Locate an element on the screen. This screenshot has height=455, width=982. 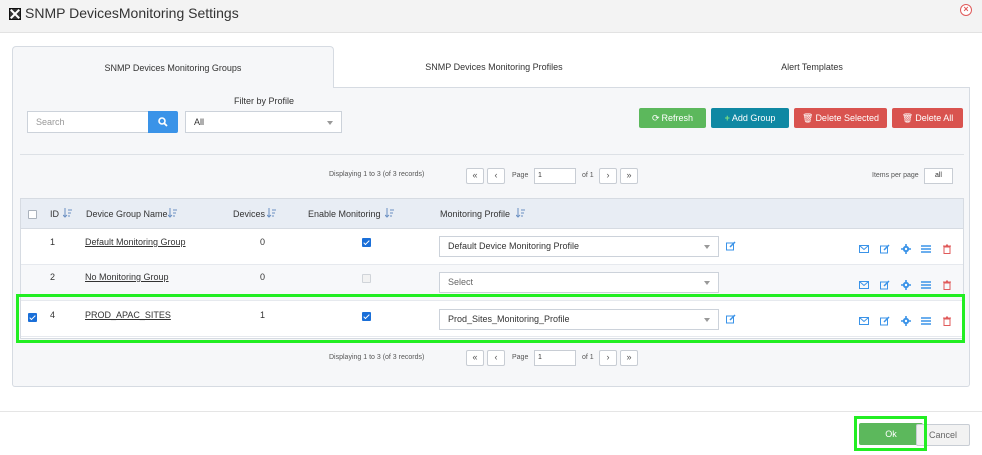
monitoring-profile-select: Select is located at coordinates (579, 282).